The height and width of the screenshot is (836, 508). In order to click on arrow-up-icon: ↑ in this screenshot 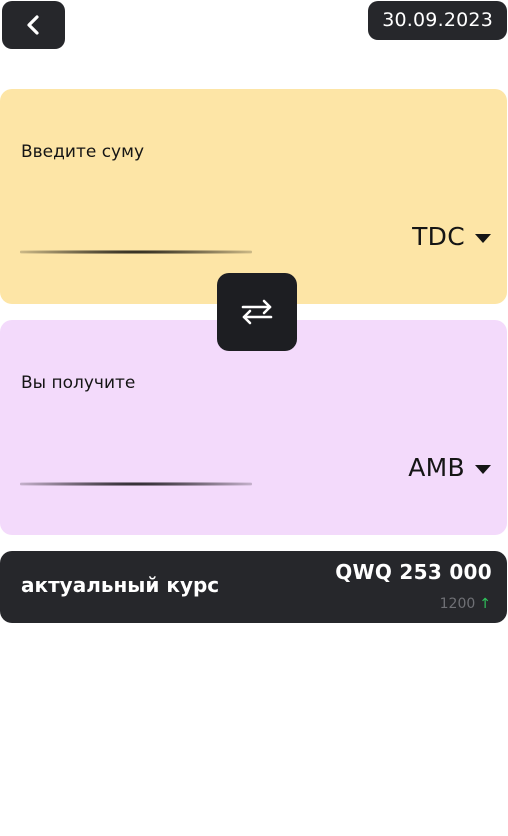, I will do `click(485, 604)`.